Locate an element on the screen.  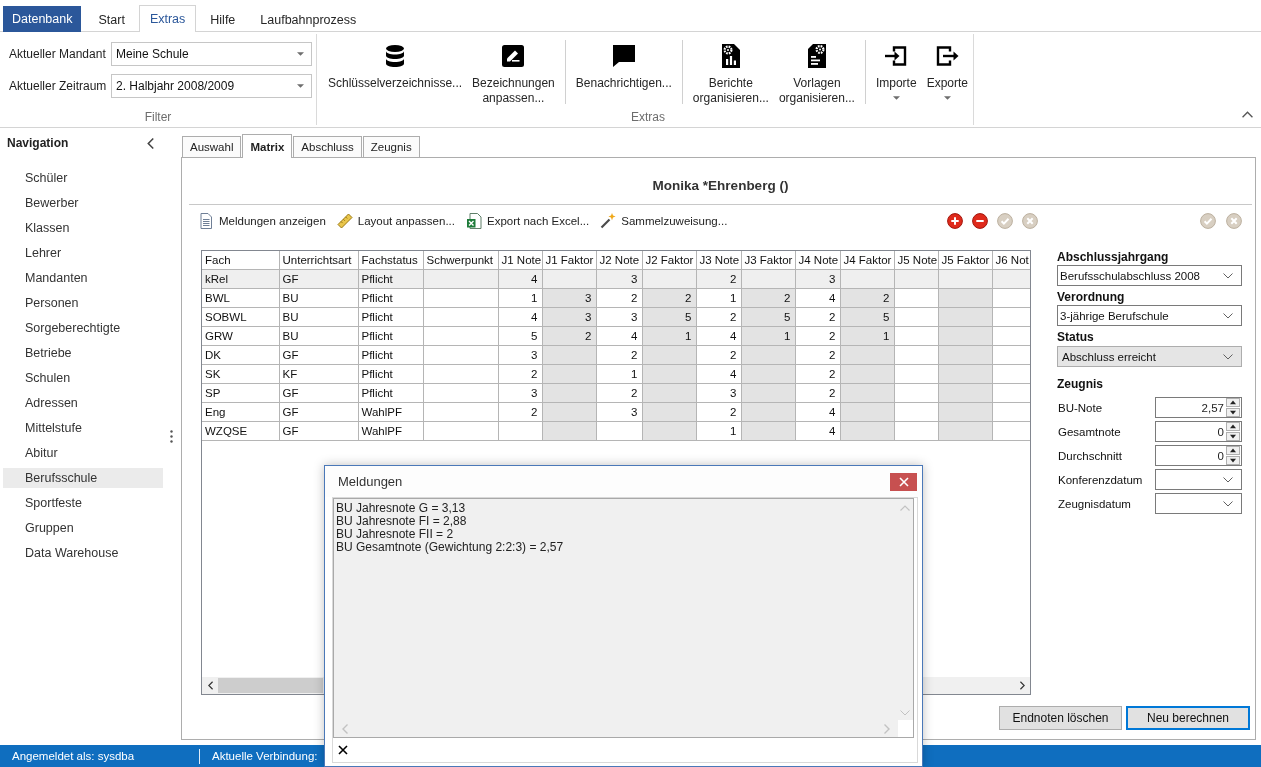
nav-item: Schulen is located at coordinates (83, 378).